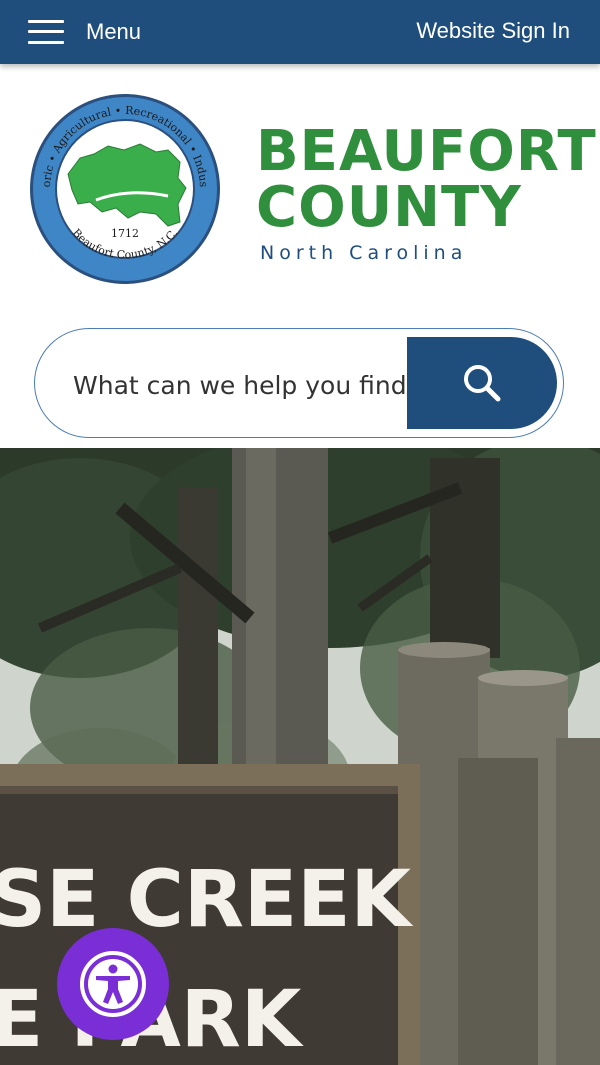 This screenshot has width=600, height=1065. Describe the element at coordinates (364, 253) in the screenshot. I see `brand-subtitle: North Carolina` at that location.